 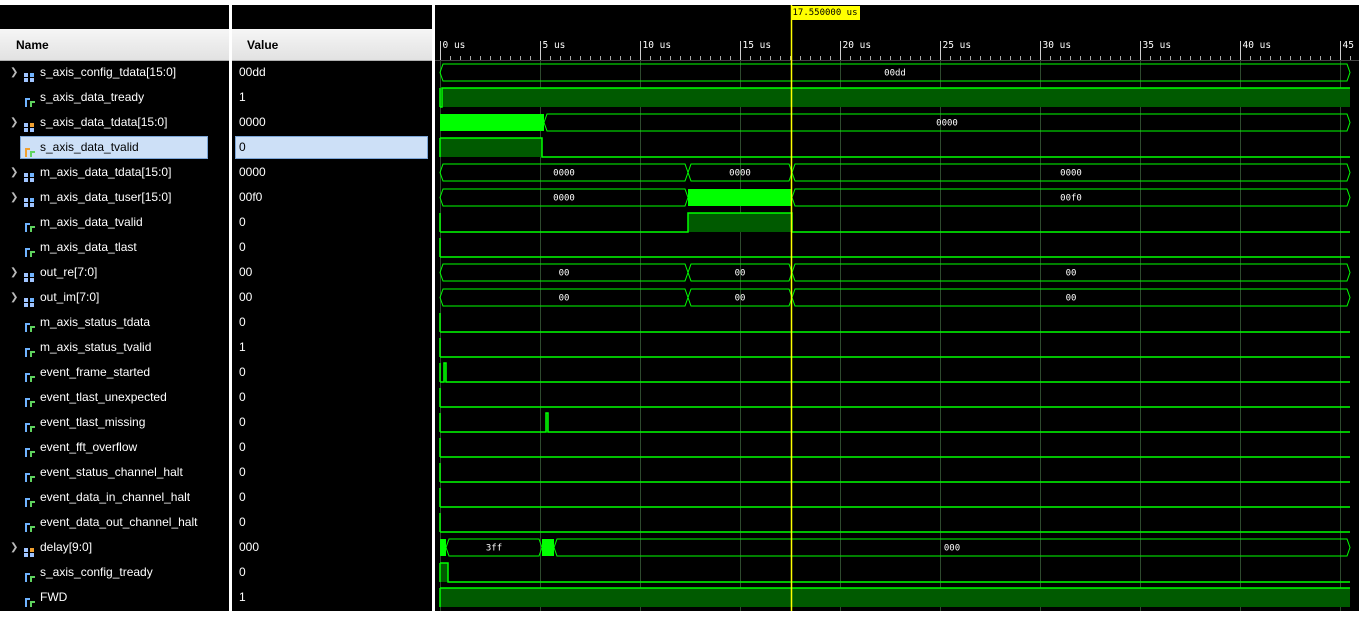 I want to click on waveform-row: 00dd, so click(x=895, y=72).